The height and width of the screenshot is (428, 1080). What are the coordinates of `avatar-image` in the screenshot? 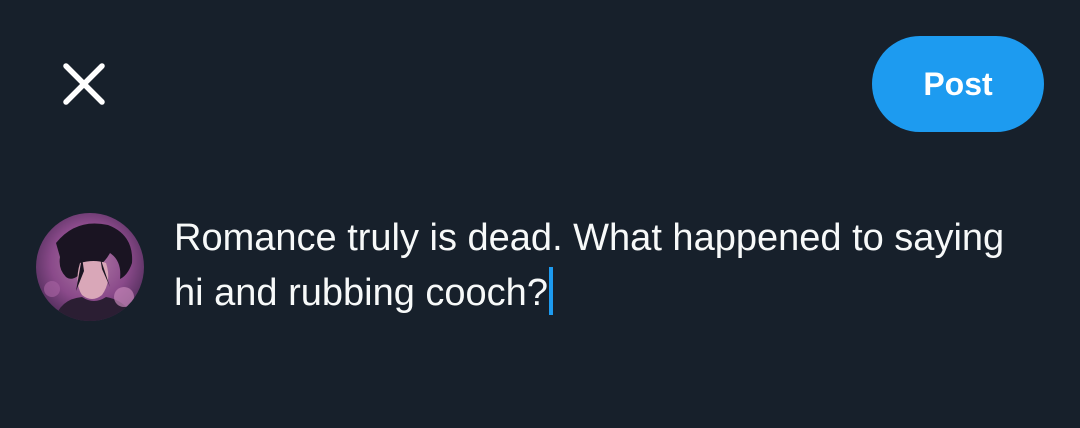 It's located at (90, 267).